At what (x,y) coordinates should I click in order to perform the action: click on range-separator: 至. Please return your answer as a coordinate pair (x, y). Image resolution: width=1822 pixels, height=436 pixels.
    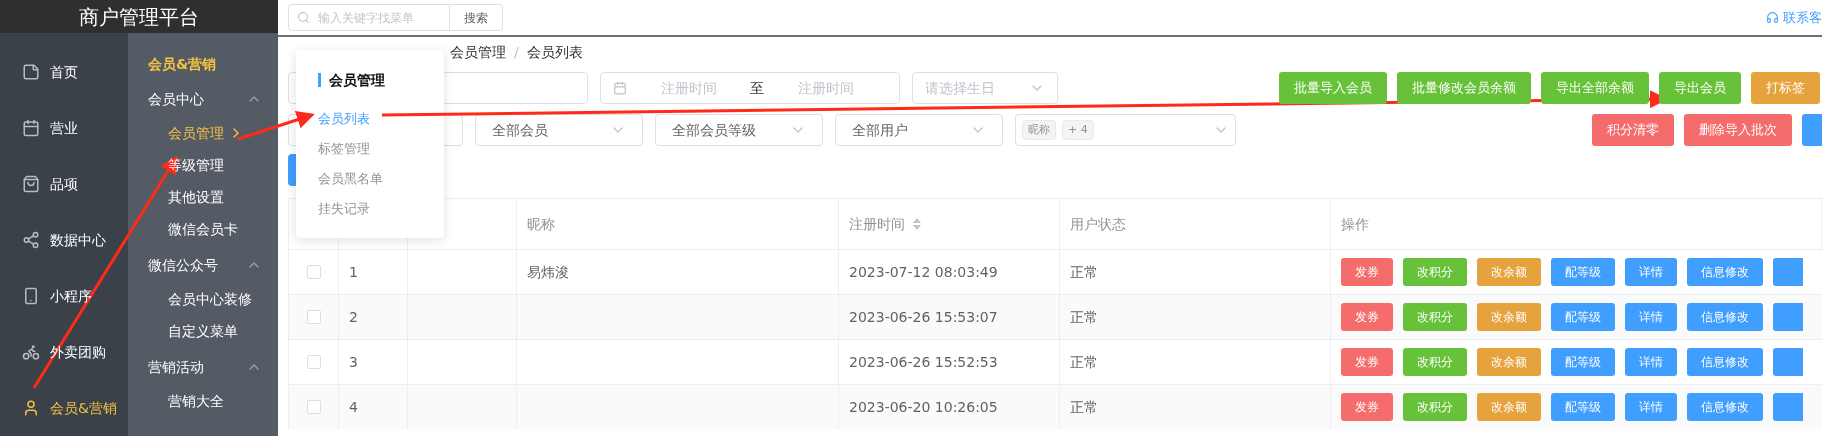
    Looking at the image, I should click on (757, 88).